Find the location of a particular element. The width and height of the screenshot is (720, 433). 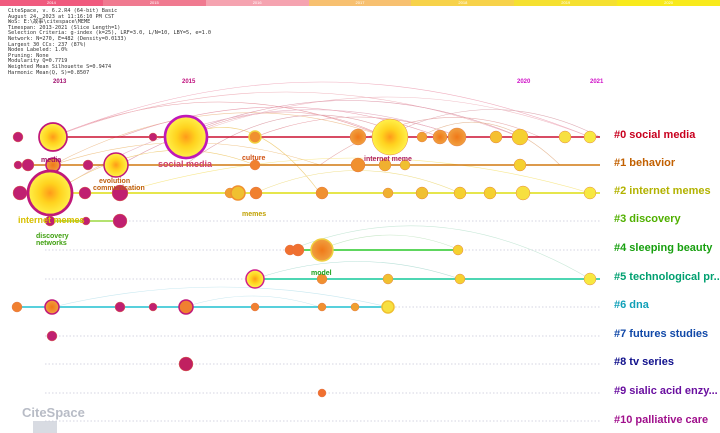

node-label: media is located at coordinates (51, 160).